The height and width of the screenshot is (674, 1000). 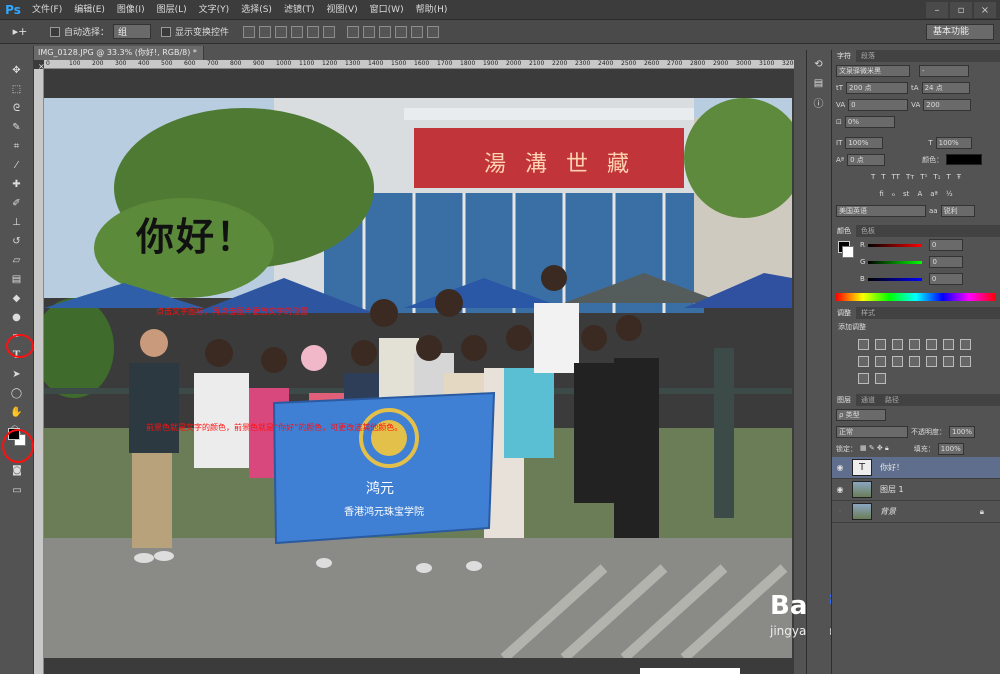 I want to click on info-panel-icon: ⓘ, so click(x=819, y=102).